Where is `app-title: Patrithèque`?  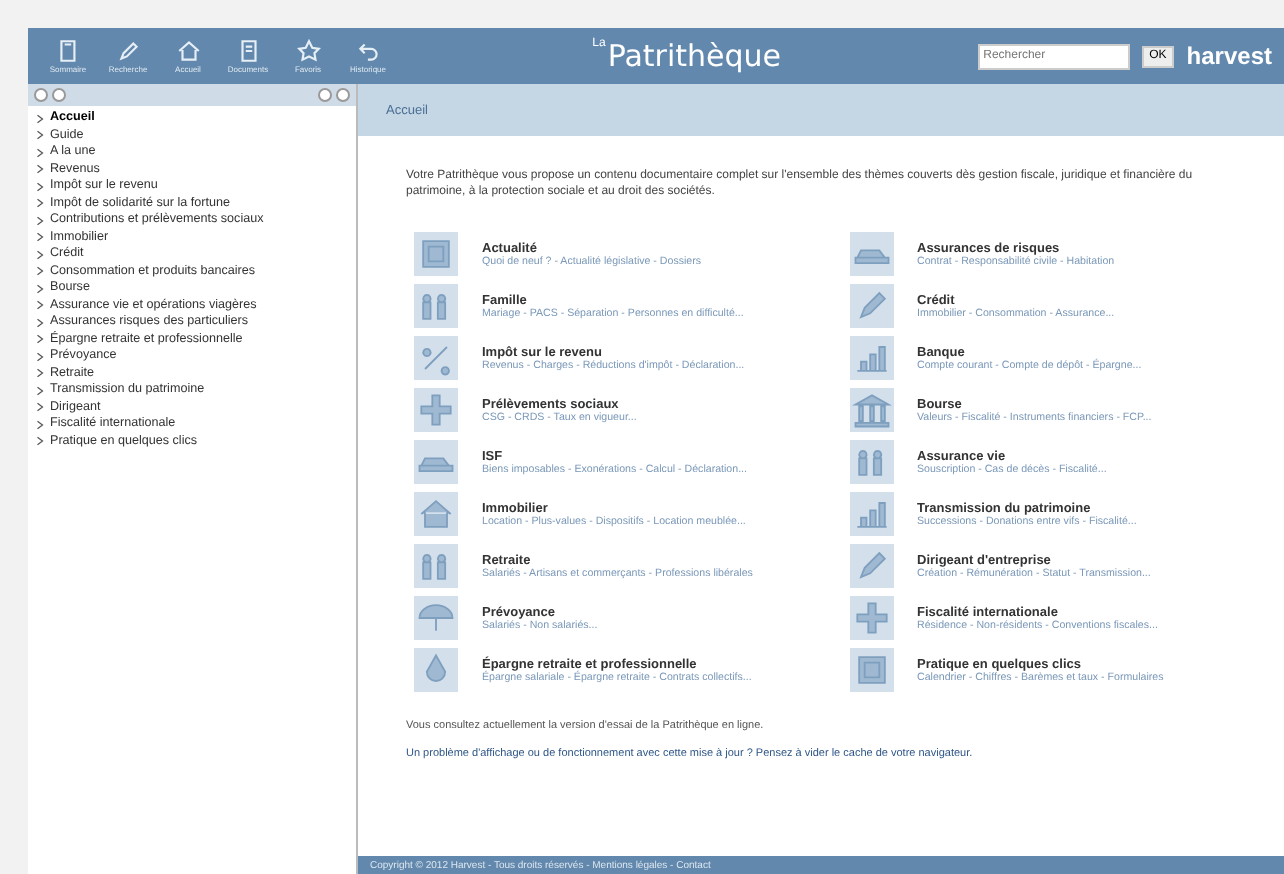 app-title: Patrithèque is located at coordinates (694, 56).